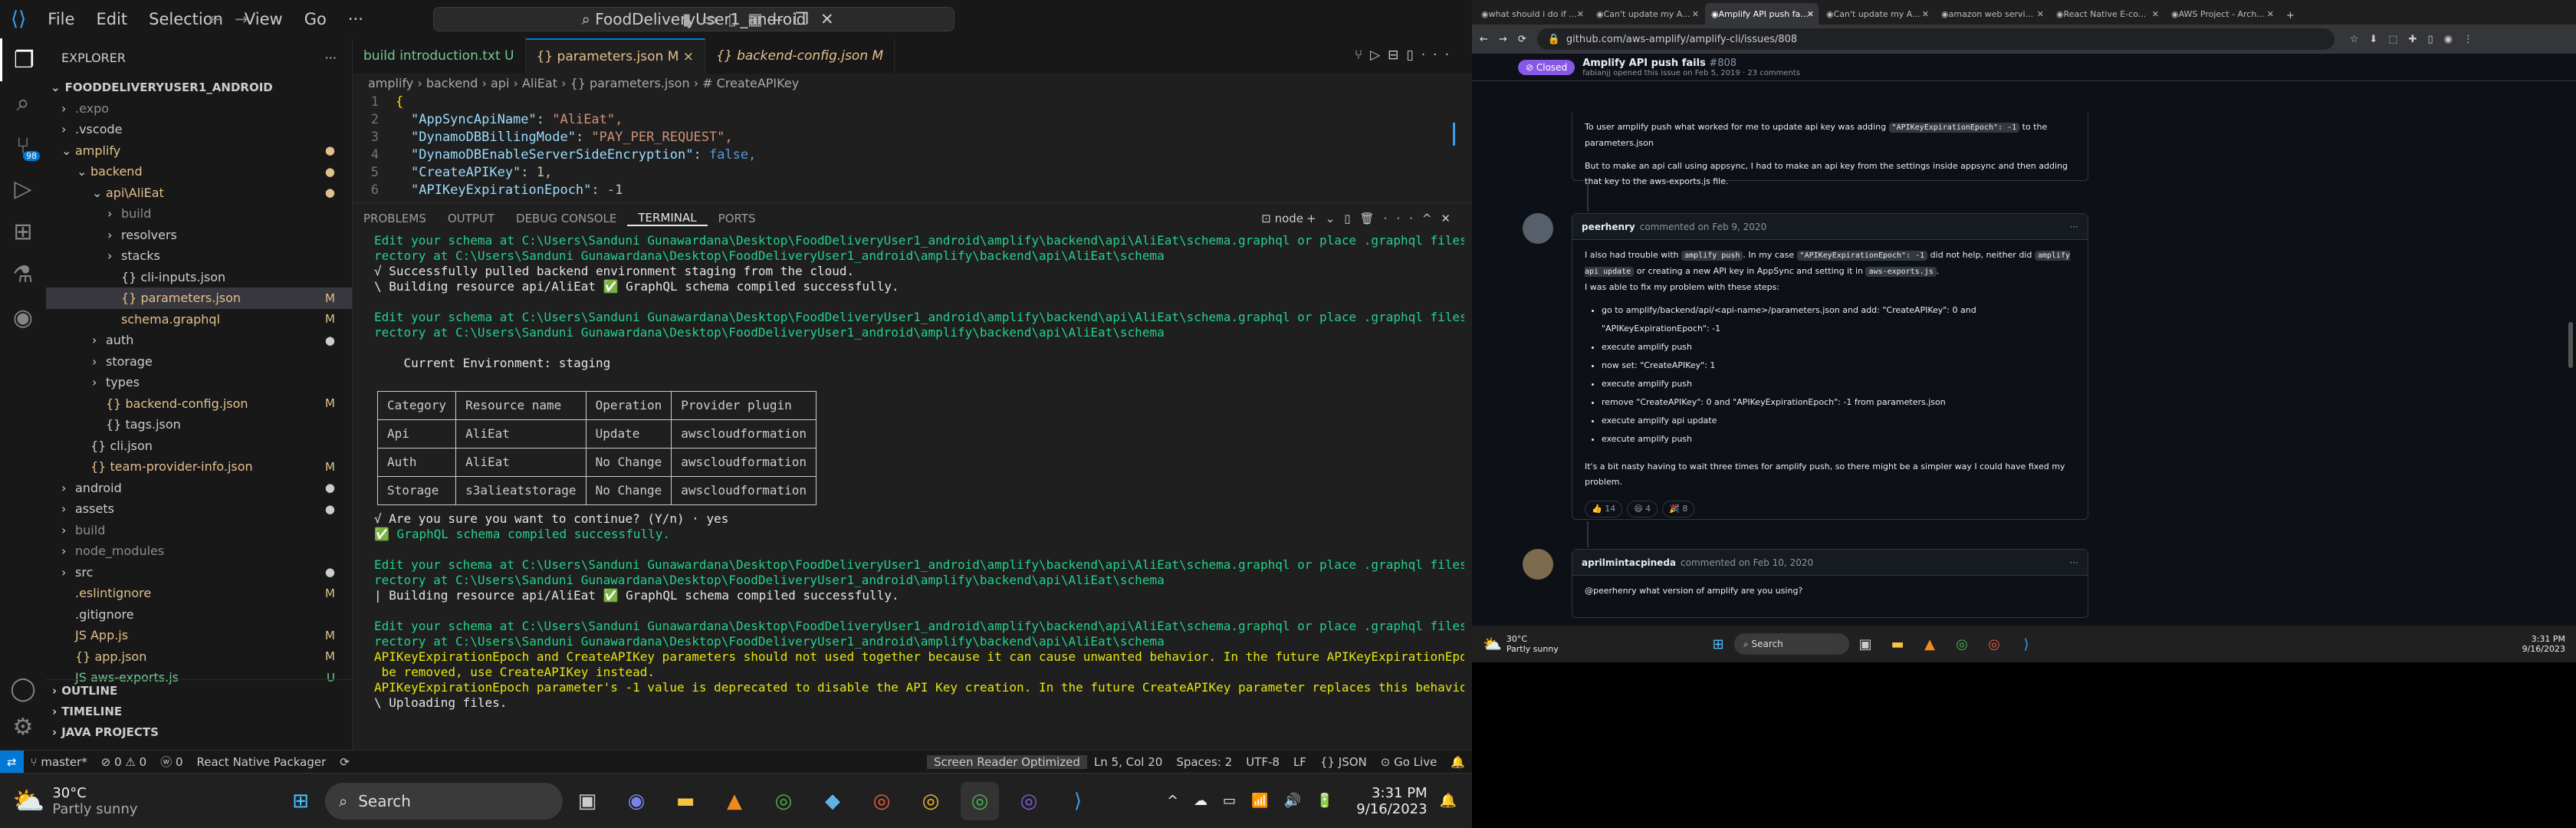  Describe the element at coordinates (395, 219) in the screenshot. I see `tab-problems: PROBLEMS` at that location.